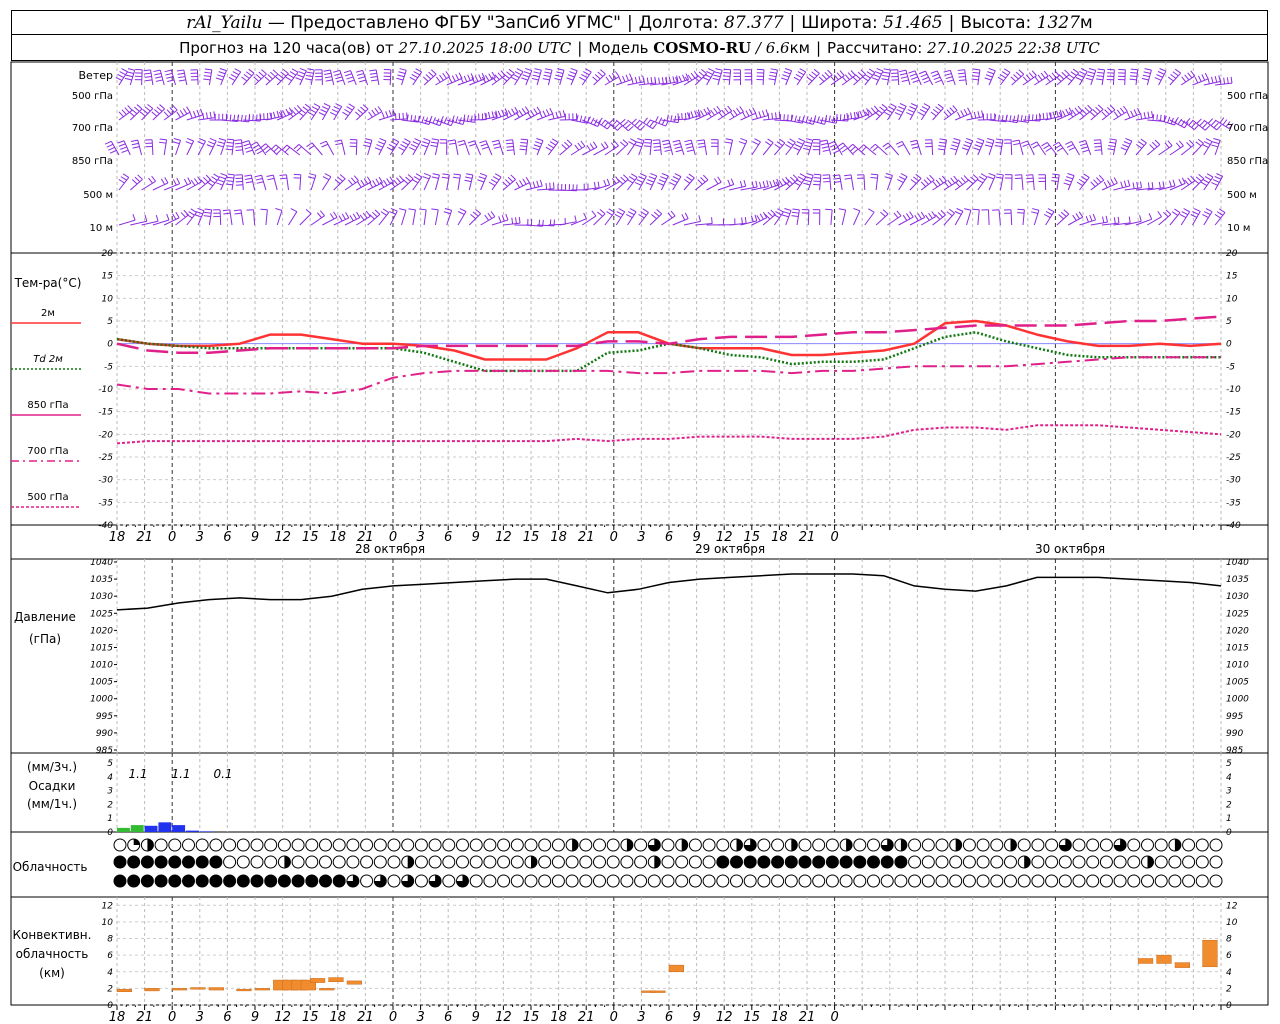 The image size is (1280, 1024). I want to click on pressure-unit: (гПа), so click(45, 639).